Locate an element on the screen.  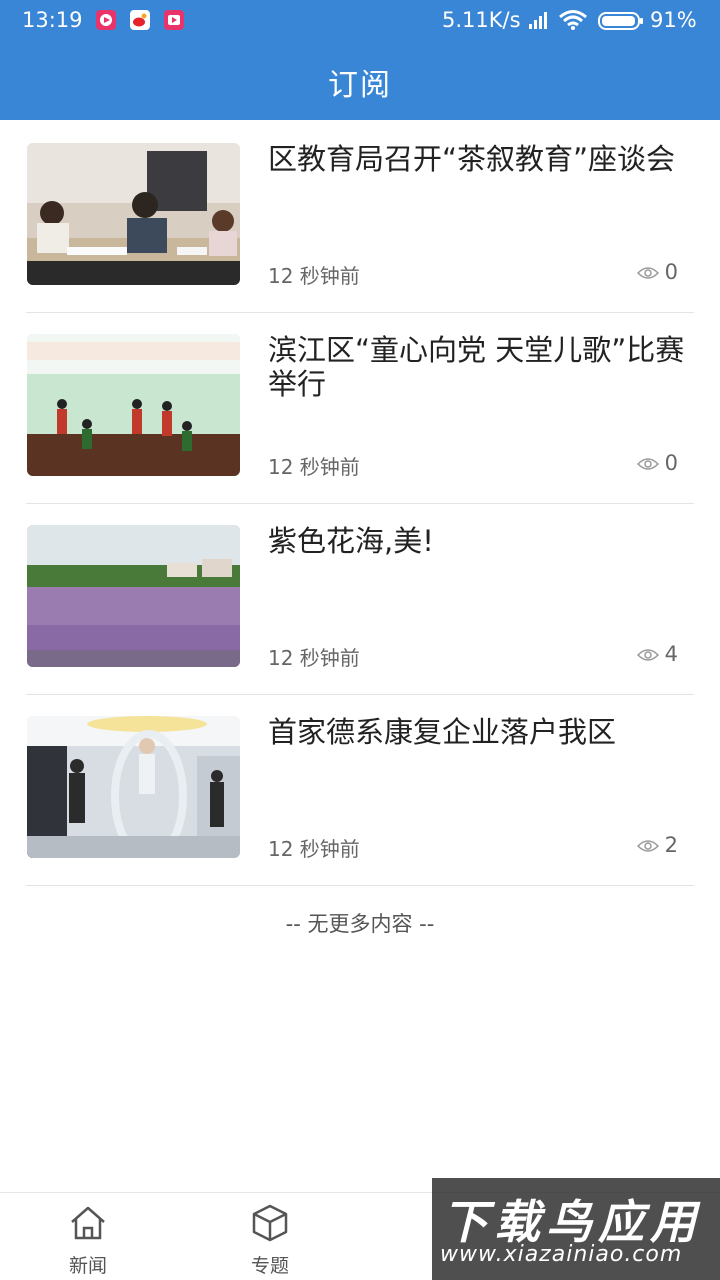
news-item: 紫色花海,美! 12 秒钟前 4 is located at coordinates (360, 599).